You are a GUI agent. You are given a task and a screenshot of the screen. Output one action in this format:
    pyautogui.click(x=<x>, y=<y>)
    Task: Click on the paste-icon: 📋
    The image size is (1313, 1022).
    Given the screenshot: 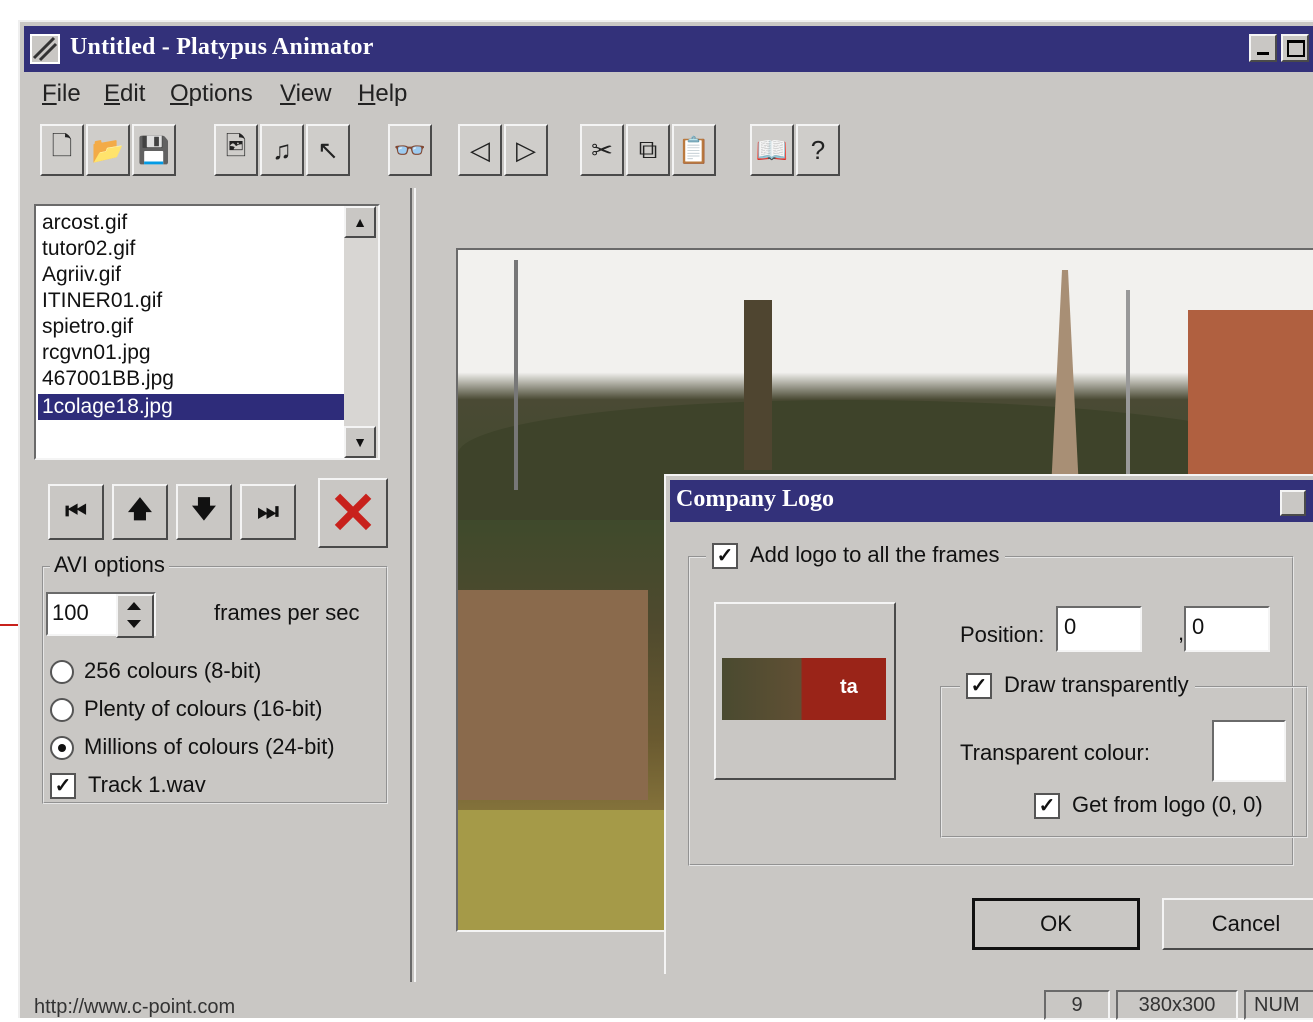 What is the action you would take?
    pyautogui.click(x=694, y=149)
    